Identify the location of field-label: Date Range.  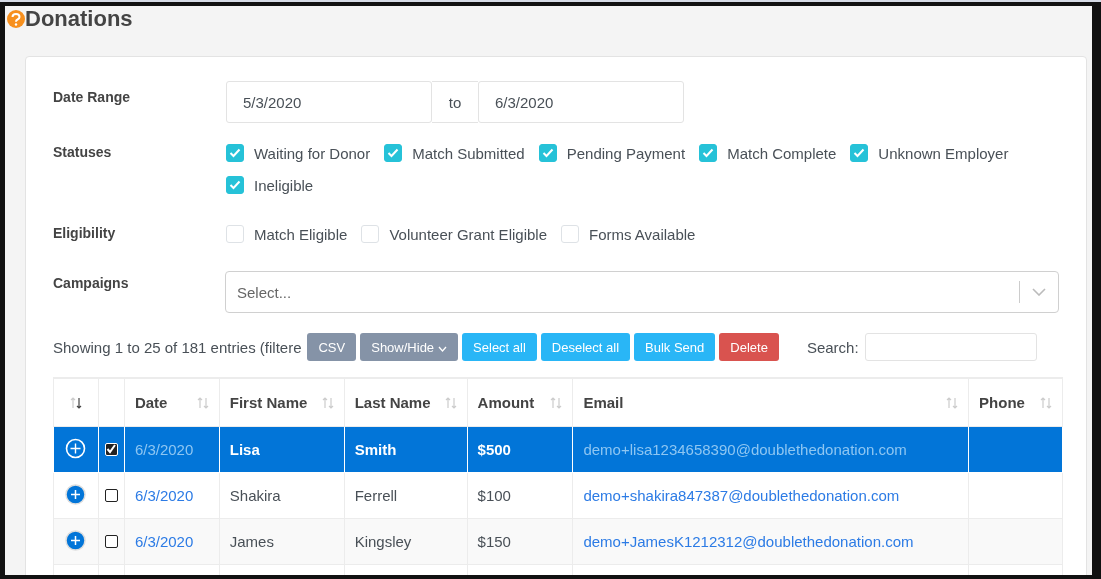
(92, 97).